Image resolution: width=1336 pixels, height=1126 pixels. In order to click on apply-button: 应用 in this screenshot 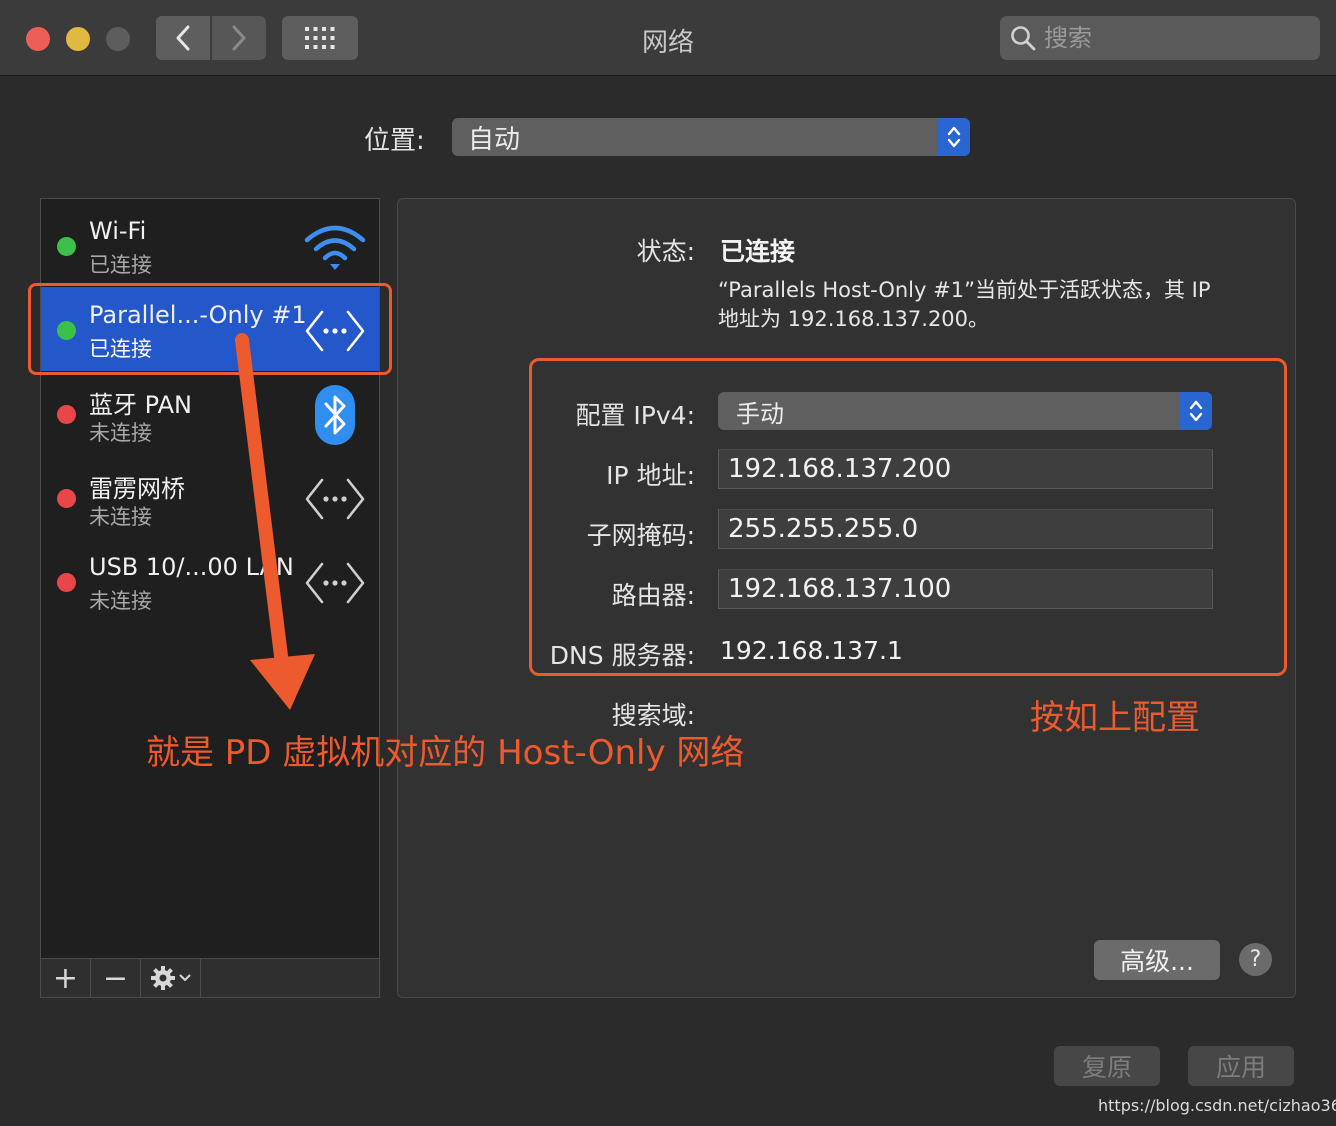, I will do `click(1241, 1066)`.